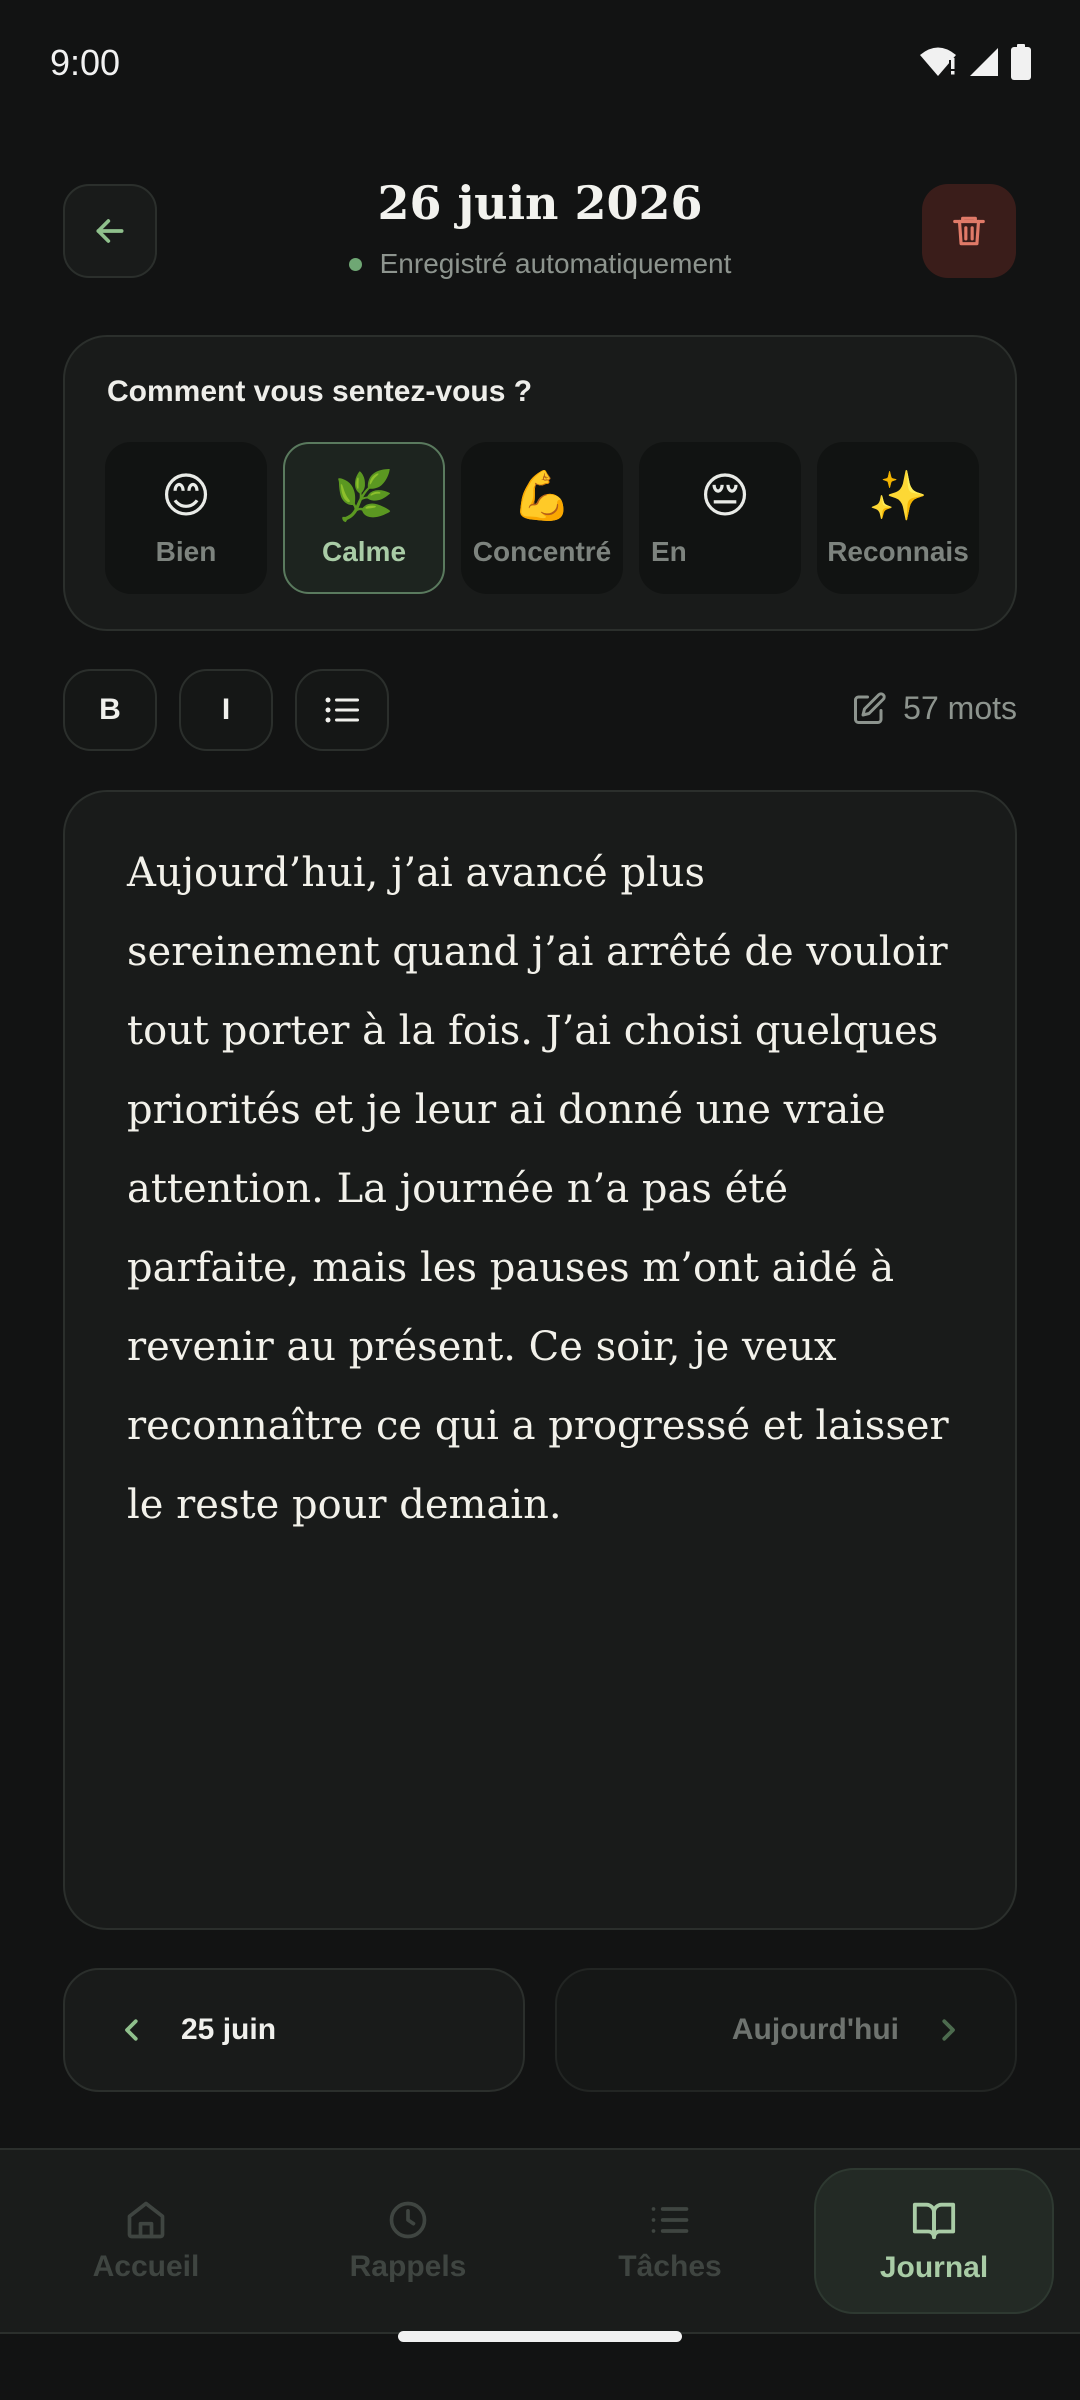  Describe the element at coordinates (670, 2266) in the screenshot. I see `nav-label: Tâches` at that location.